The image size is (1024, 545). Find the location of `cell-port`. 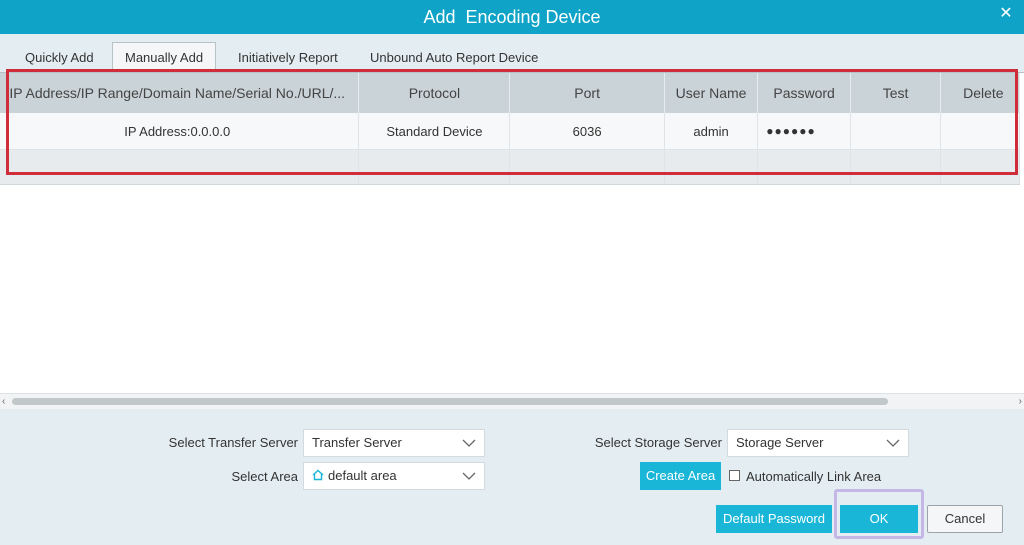

cell-port is located at coordinates (587, 167).